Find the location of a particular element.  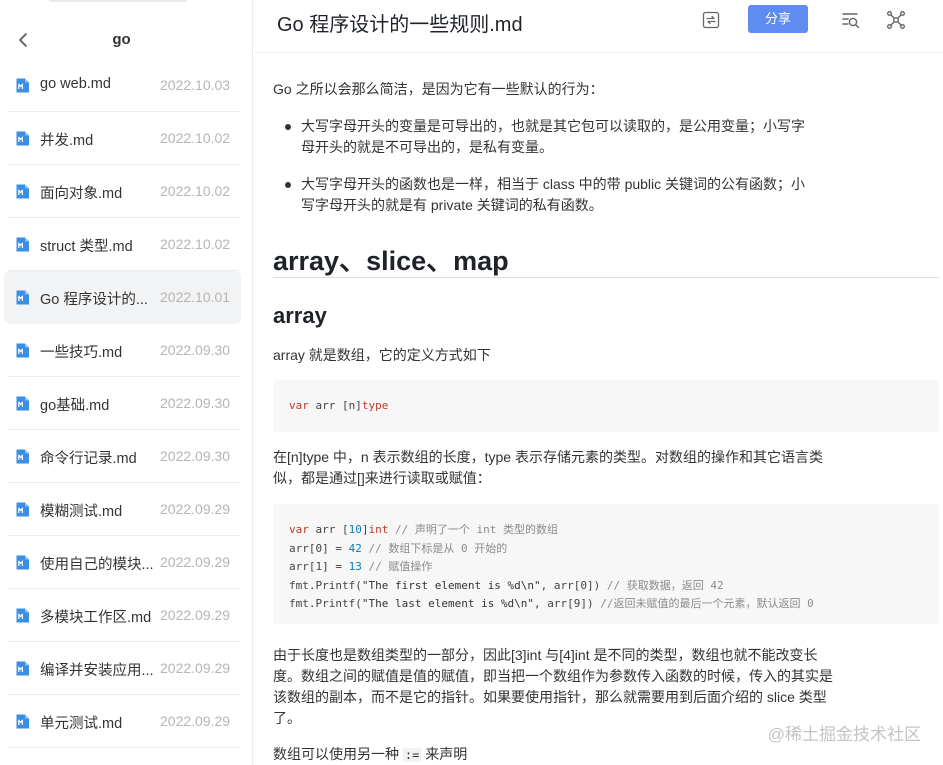

file-name: 命令行记录.md is located at coordinates (88, 459).